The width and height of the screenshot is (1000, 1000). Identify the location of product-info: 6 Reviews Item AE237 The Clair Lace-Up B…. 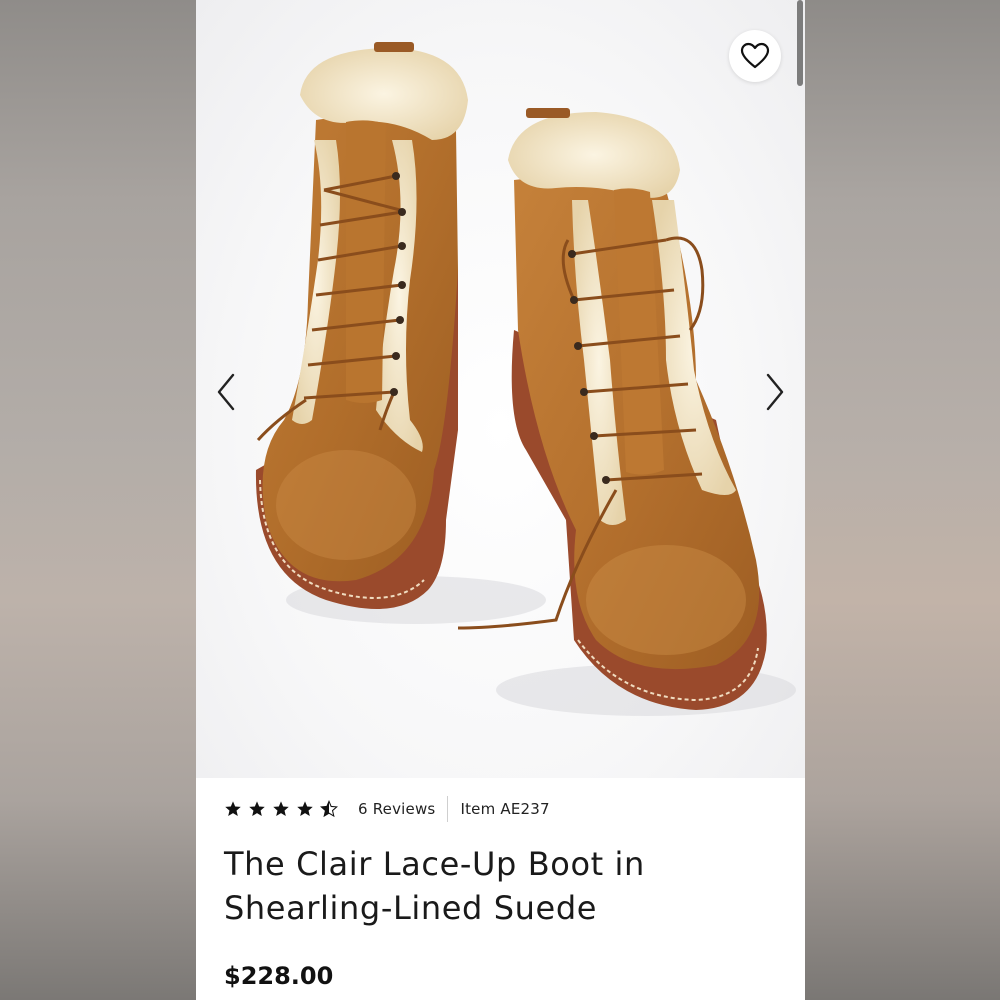
(500, 889).